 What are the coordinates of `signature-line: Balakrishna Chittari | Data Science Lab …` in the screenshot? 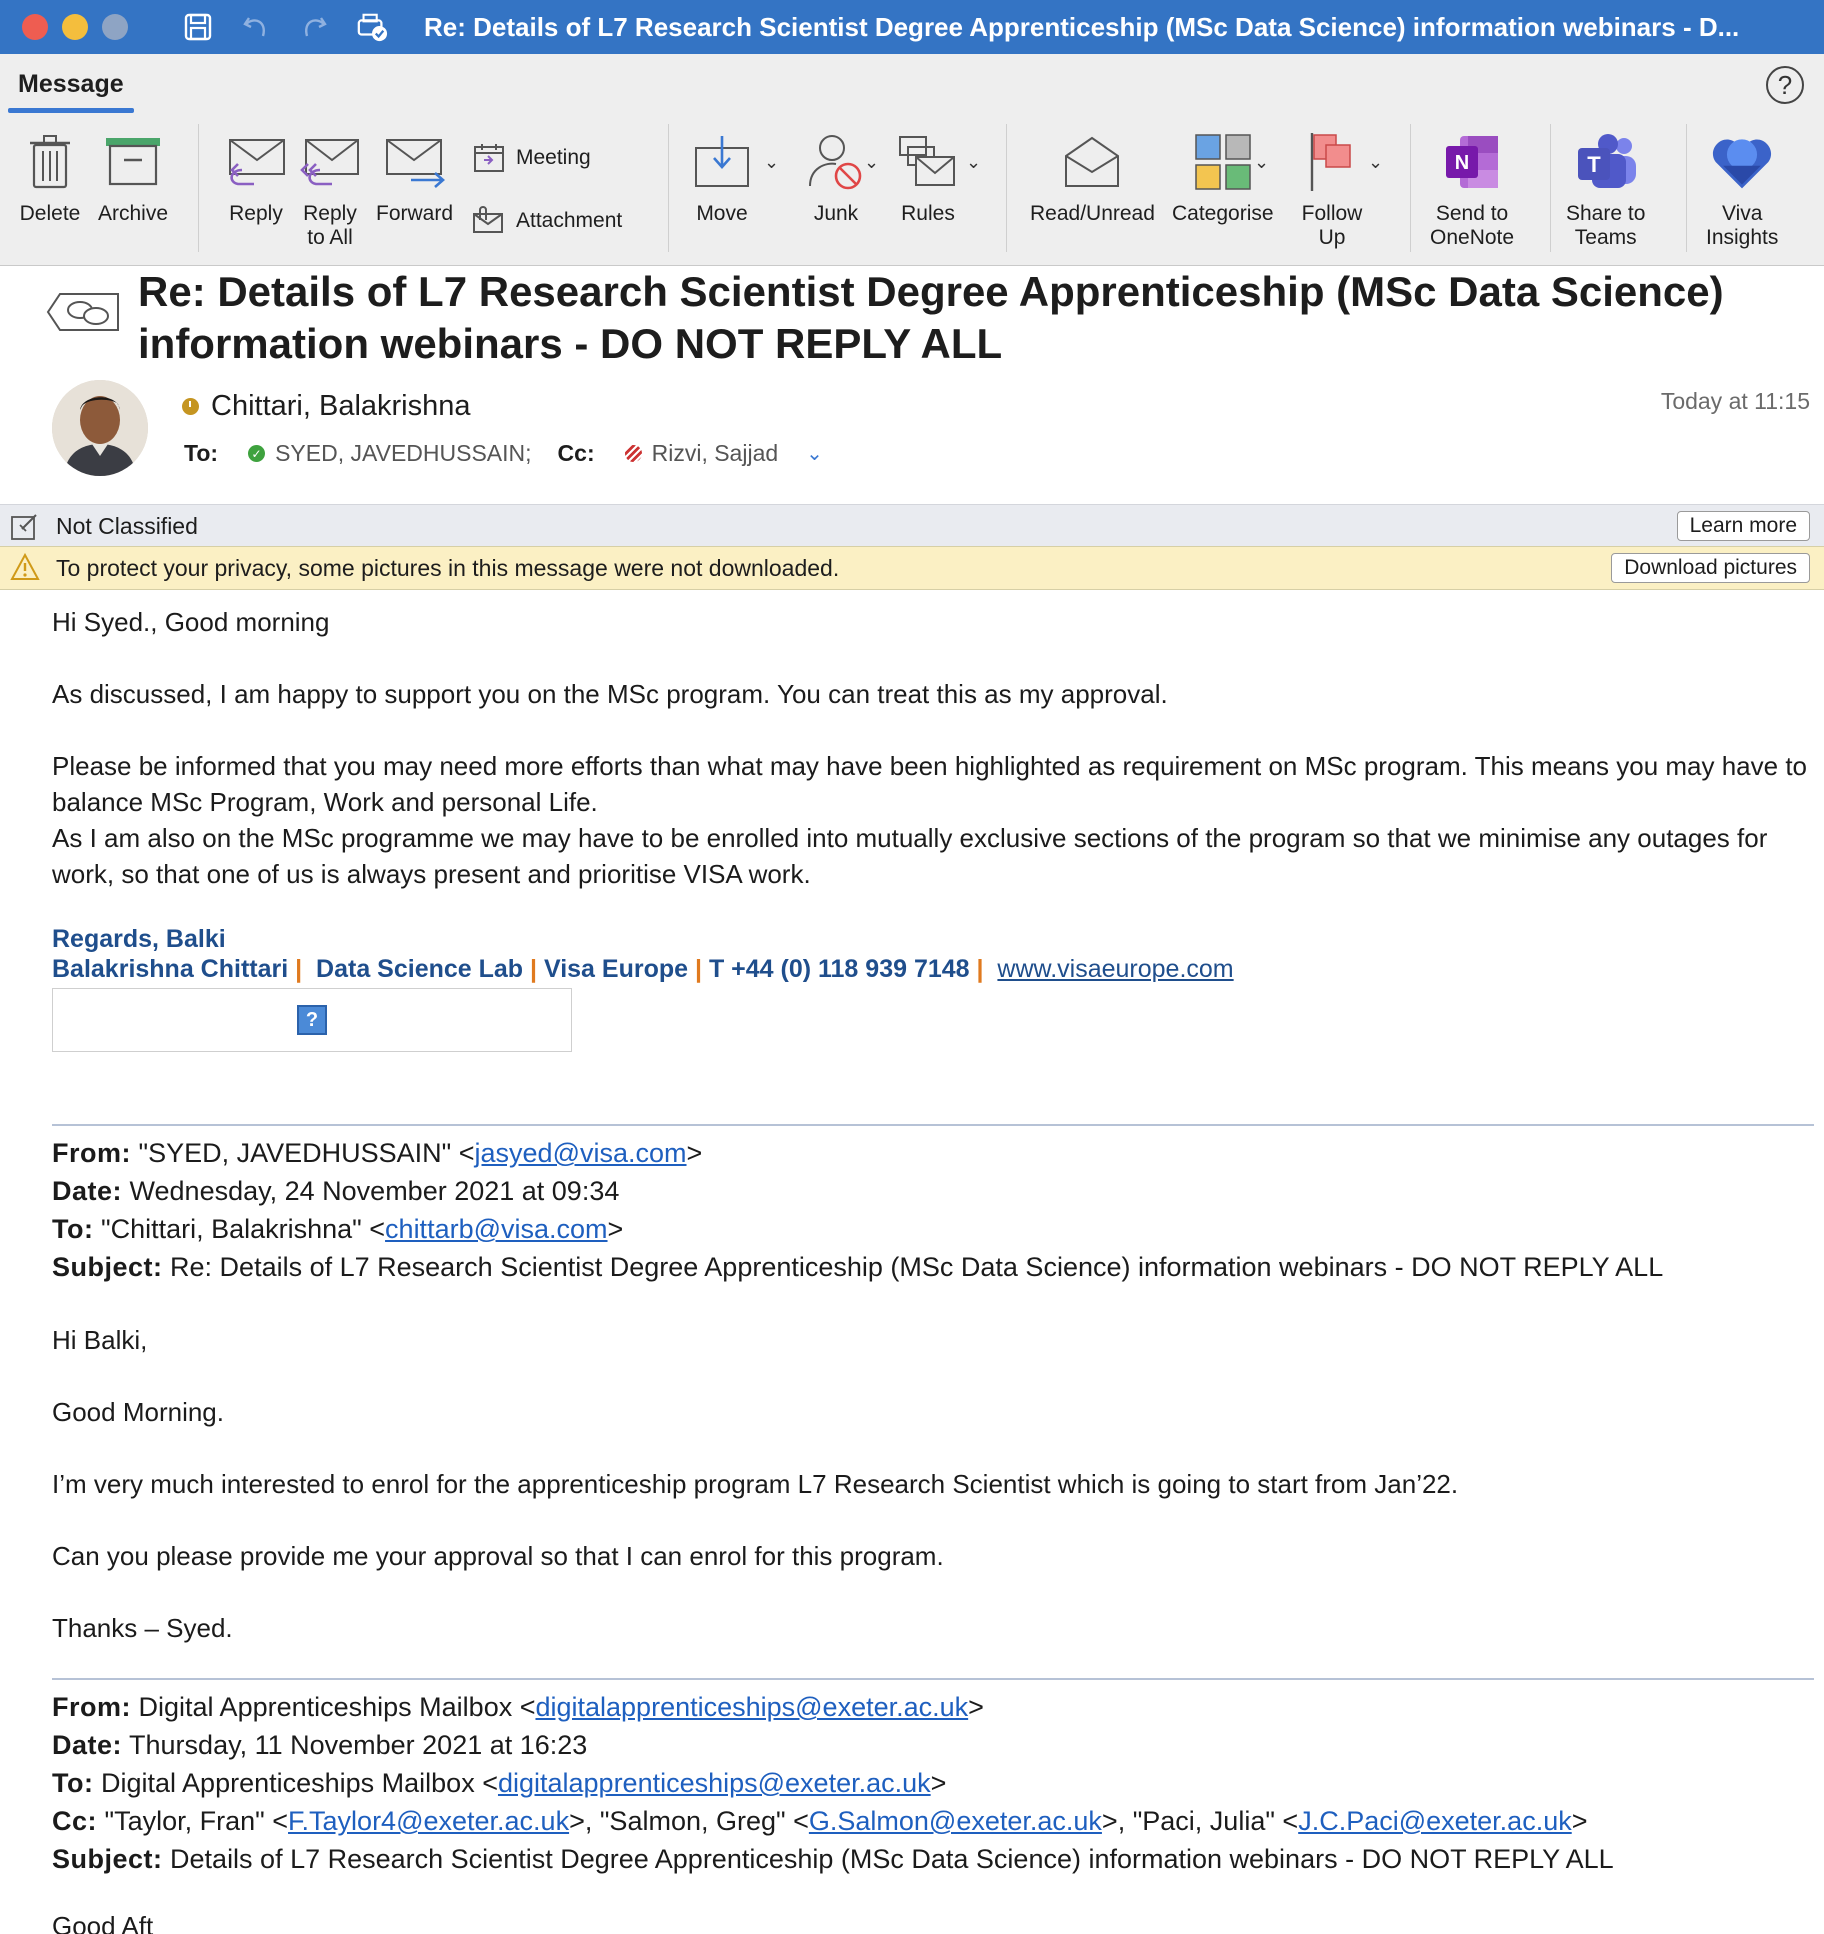 It's located at (932, 969).